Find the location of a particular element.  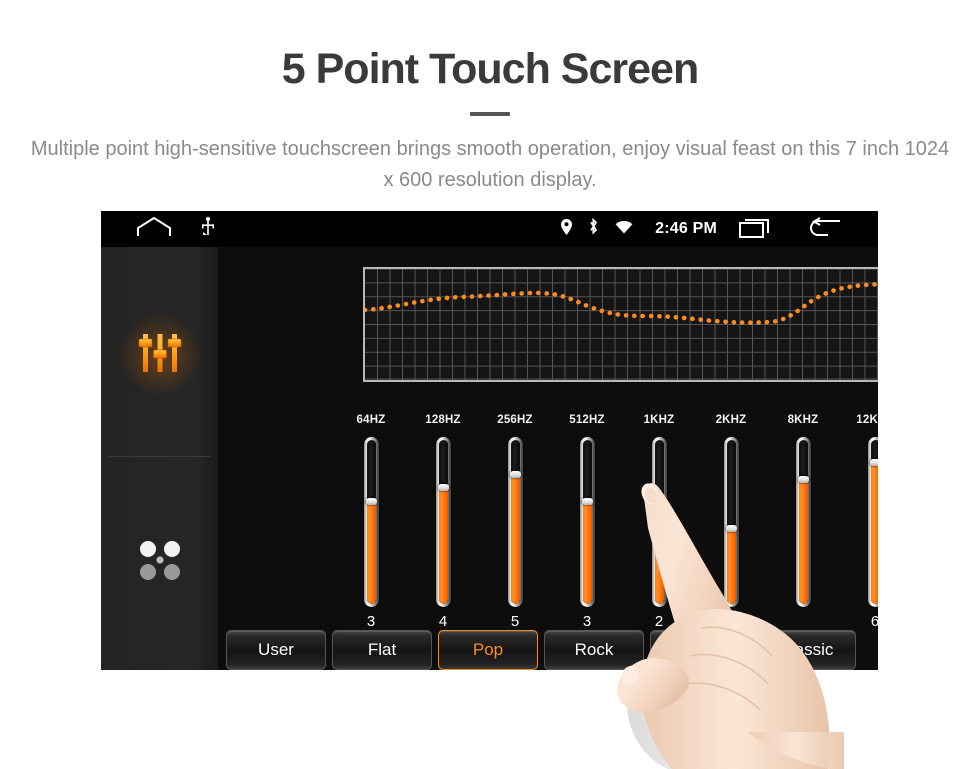

freq-label-8khz: 8KHZ is located at coordinates (803, 420).